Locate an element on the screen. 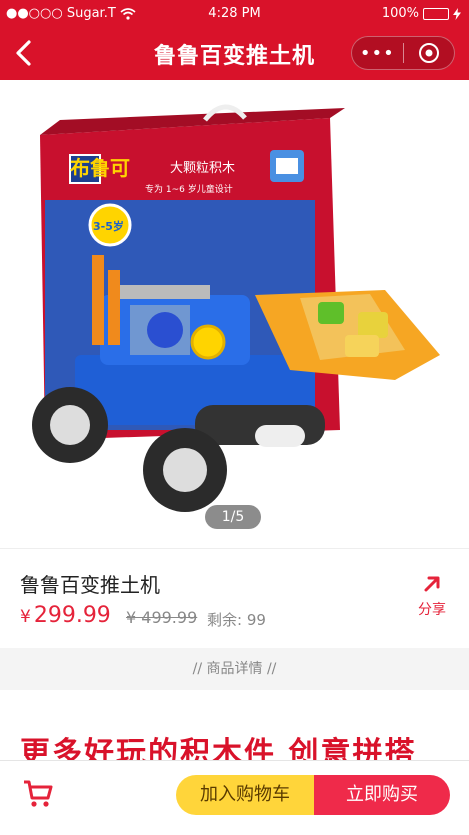 This screenshot has height=835, width=469. close-circle-icon is located at coordinates (428, 53).